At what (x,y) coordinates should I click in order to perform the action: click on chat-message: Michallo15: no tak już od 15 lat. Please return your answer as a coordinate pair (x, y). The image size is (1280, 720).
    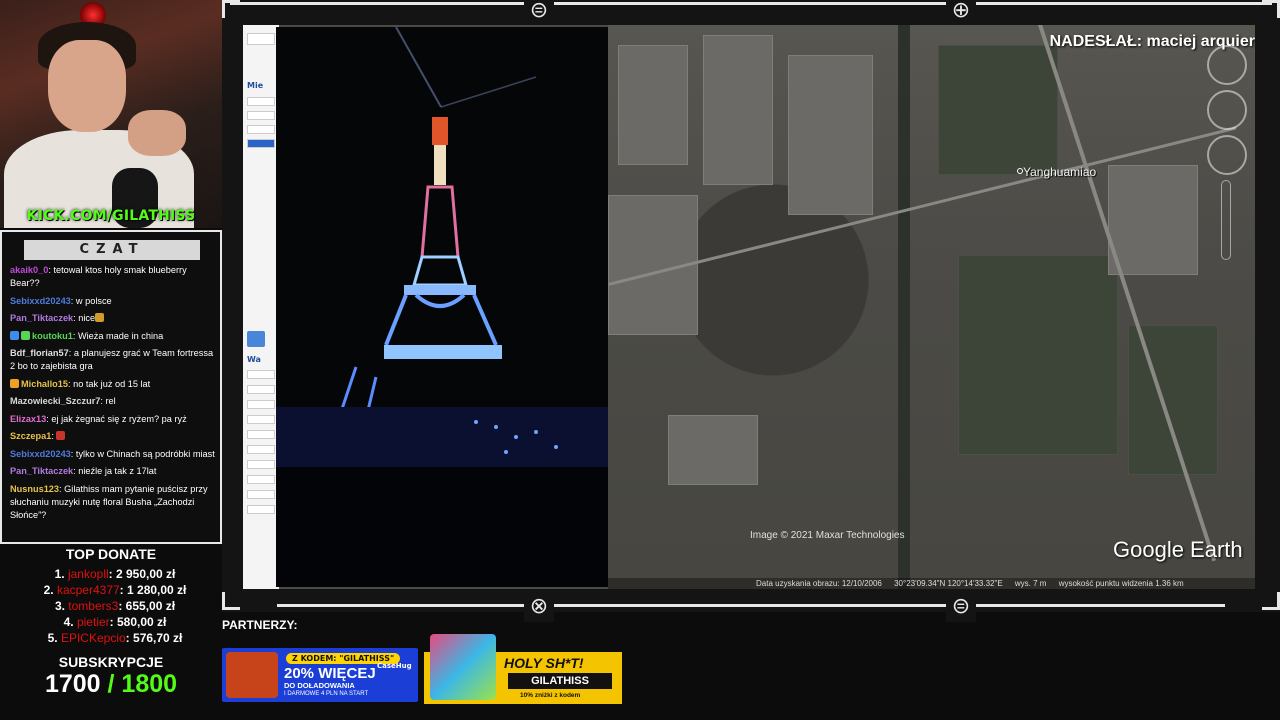
    Looking at the image, I should click on (114, 384).